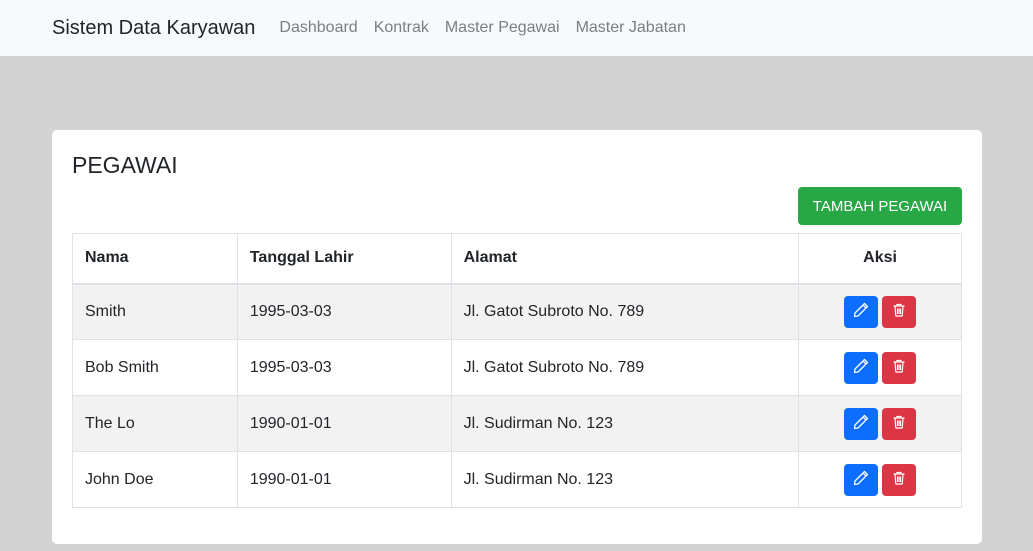 The image size is (1033, 551). Describe the element at coordinates (880, 259) in the screenshot. I see `header-aksi: Aksi` at that location.